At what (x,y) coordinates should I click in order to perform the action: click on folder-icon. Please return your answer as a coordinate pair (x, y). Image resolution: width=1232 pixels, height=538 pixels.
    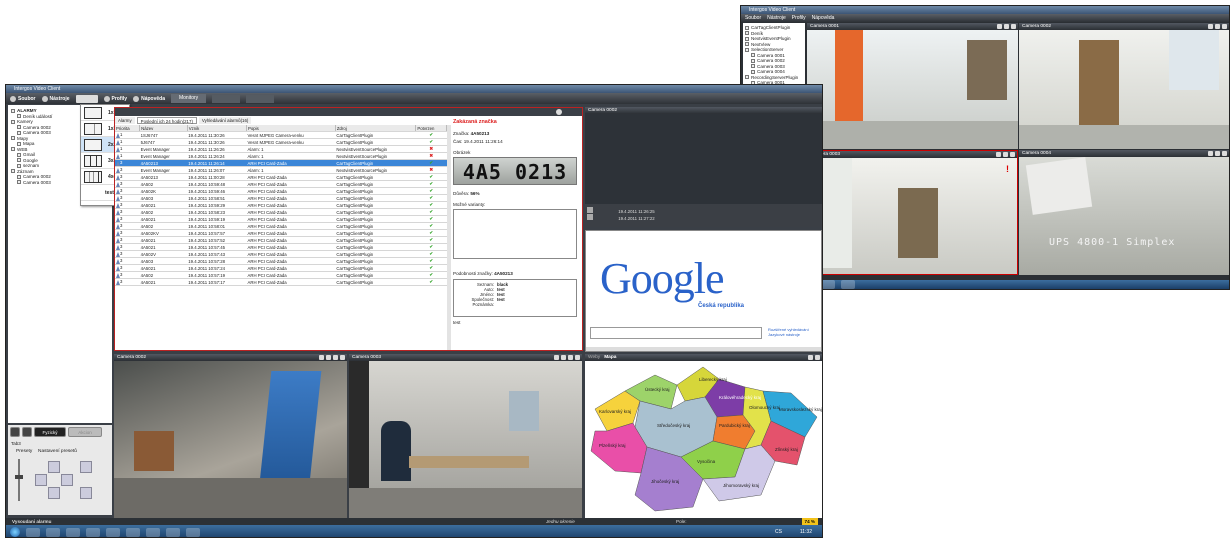
    Looking at the image, I should click on (93, 532).